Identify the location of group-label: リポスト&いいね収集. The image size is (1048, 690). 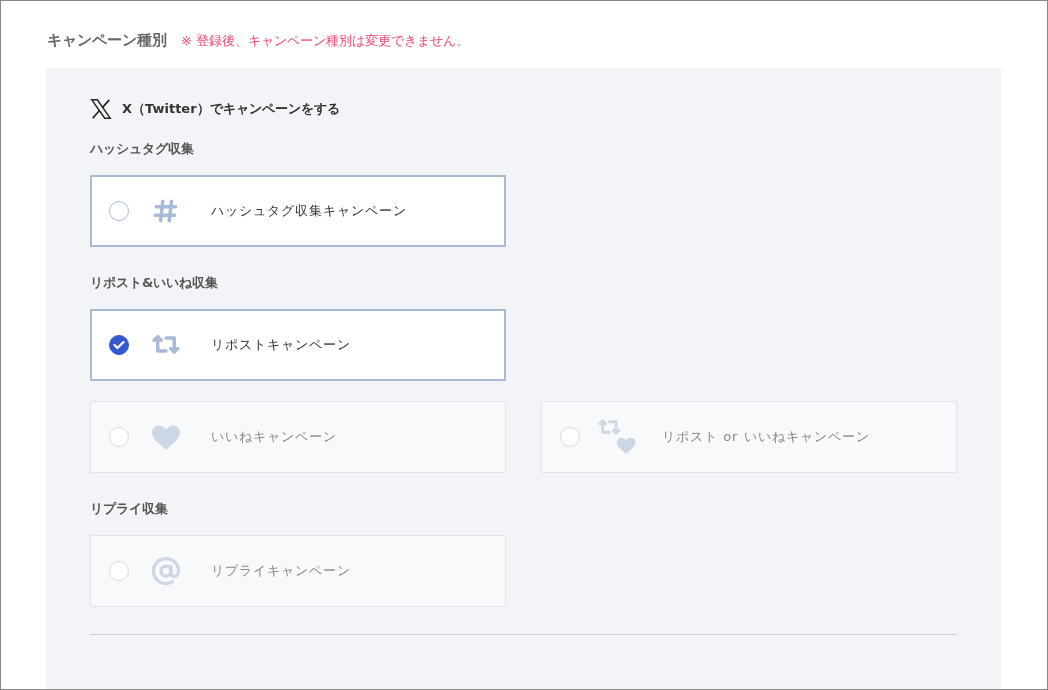
(155, 283).